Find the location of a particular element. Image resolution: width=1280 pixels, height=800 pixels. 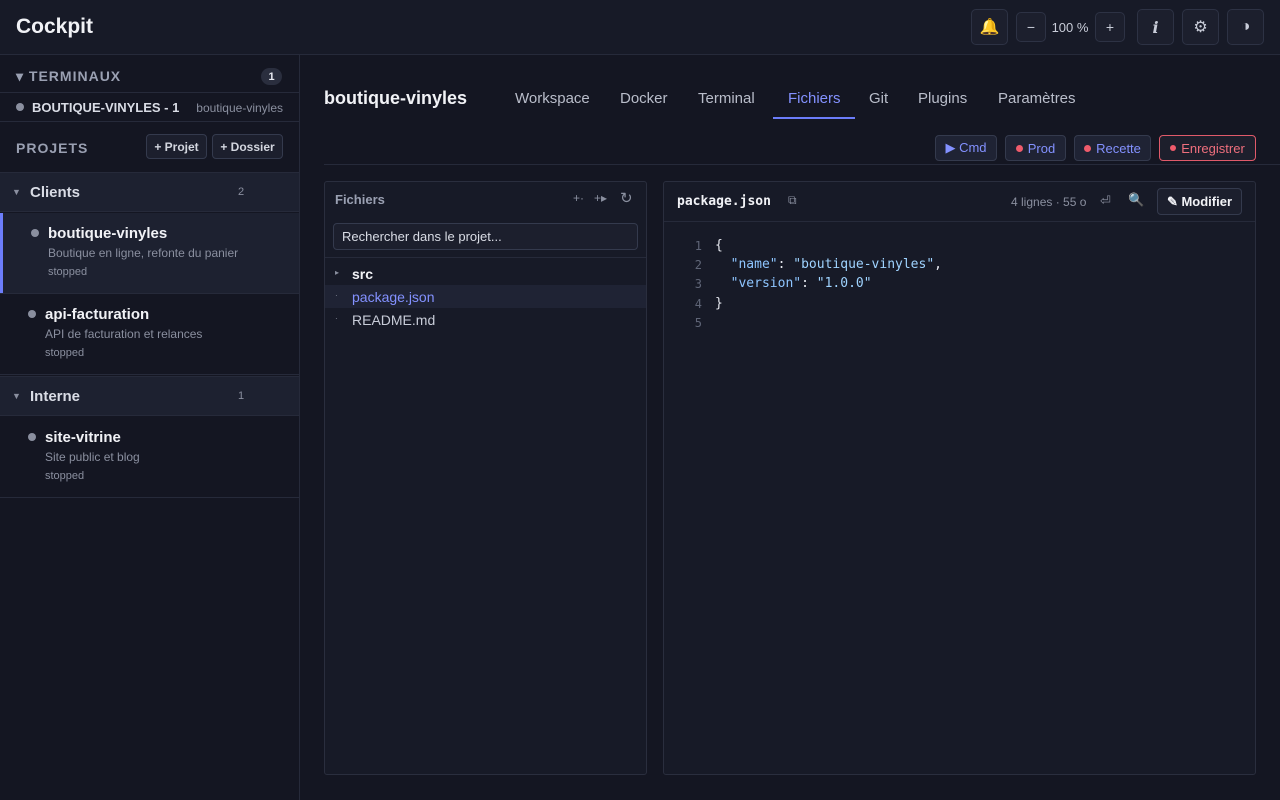

json-value: "boutique-vinyles" is located at coordinates (864, 265).